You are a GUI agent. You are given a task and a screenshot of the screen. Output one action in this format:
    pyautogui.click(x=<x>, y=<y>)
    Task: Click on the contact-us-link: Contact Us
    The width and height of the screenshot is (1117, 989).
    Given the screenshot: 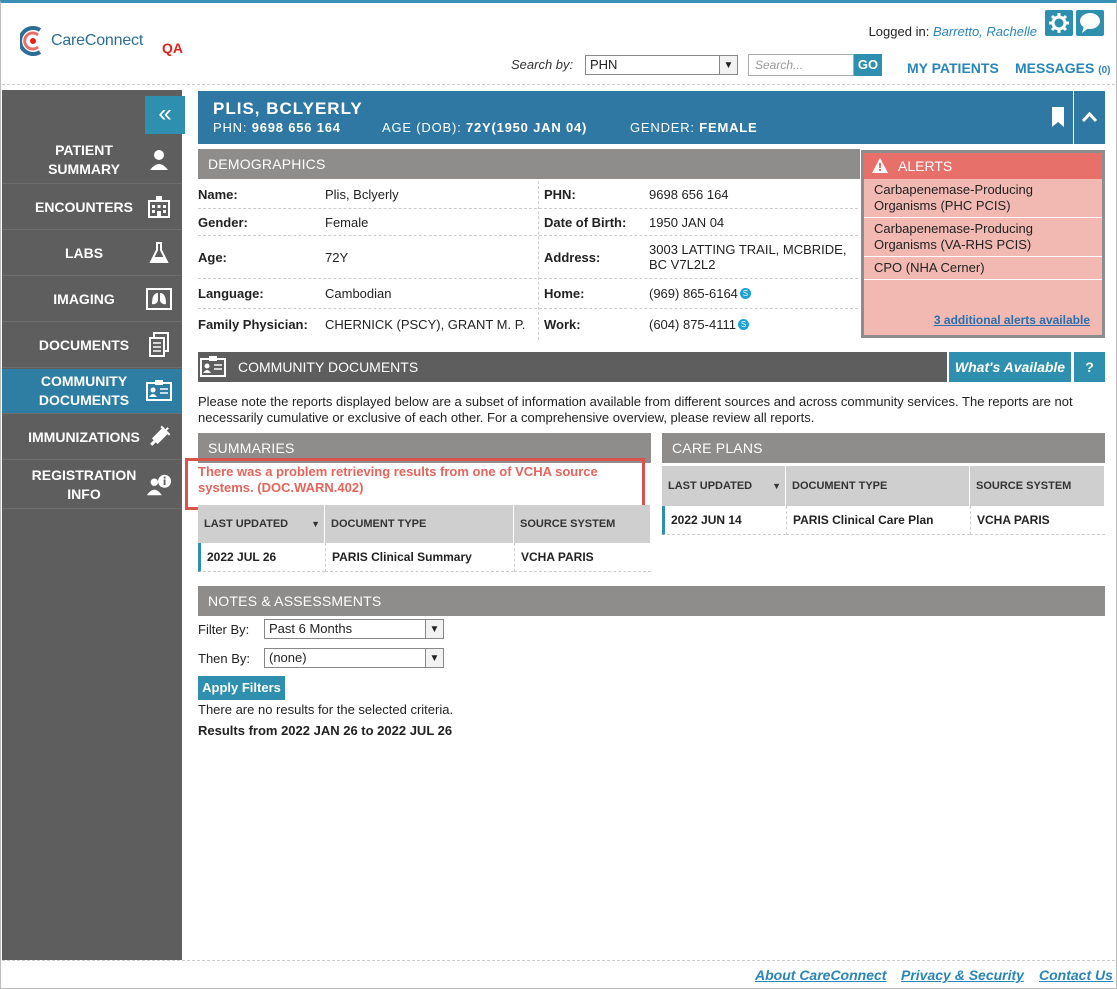 What is the action you would take?
    pyautogui.click(x=1076, y=975)
    